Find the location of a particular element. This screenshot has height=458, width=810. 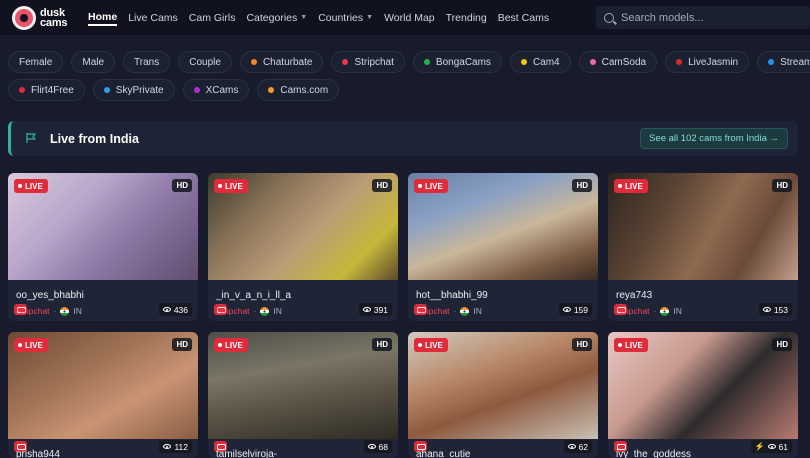

site-logo: dusk cams is located at coordinates (40, 18).